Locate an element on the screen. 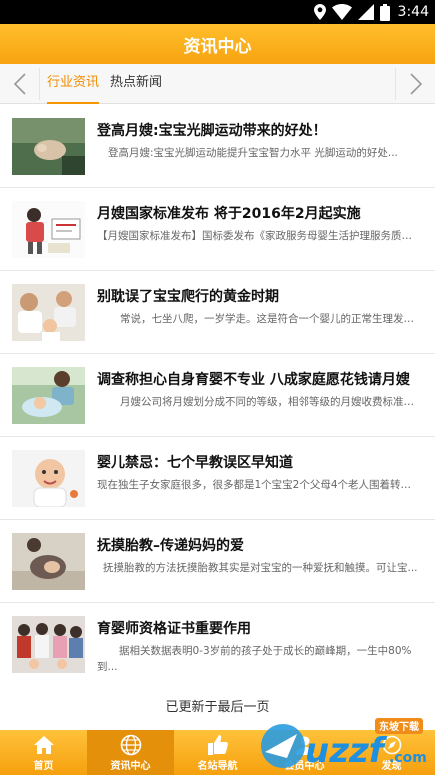  location-icon is located at coordinates (319, 12).